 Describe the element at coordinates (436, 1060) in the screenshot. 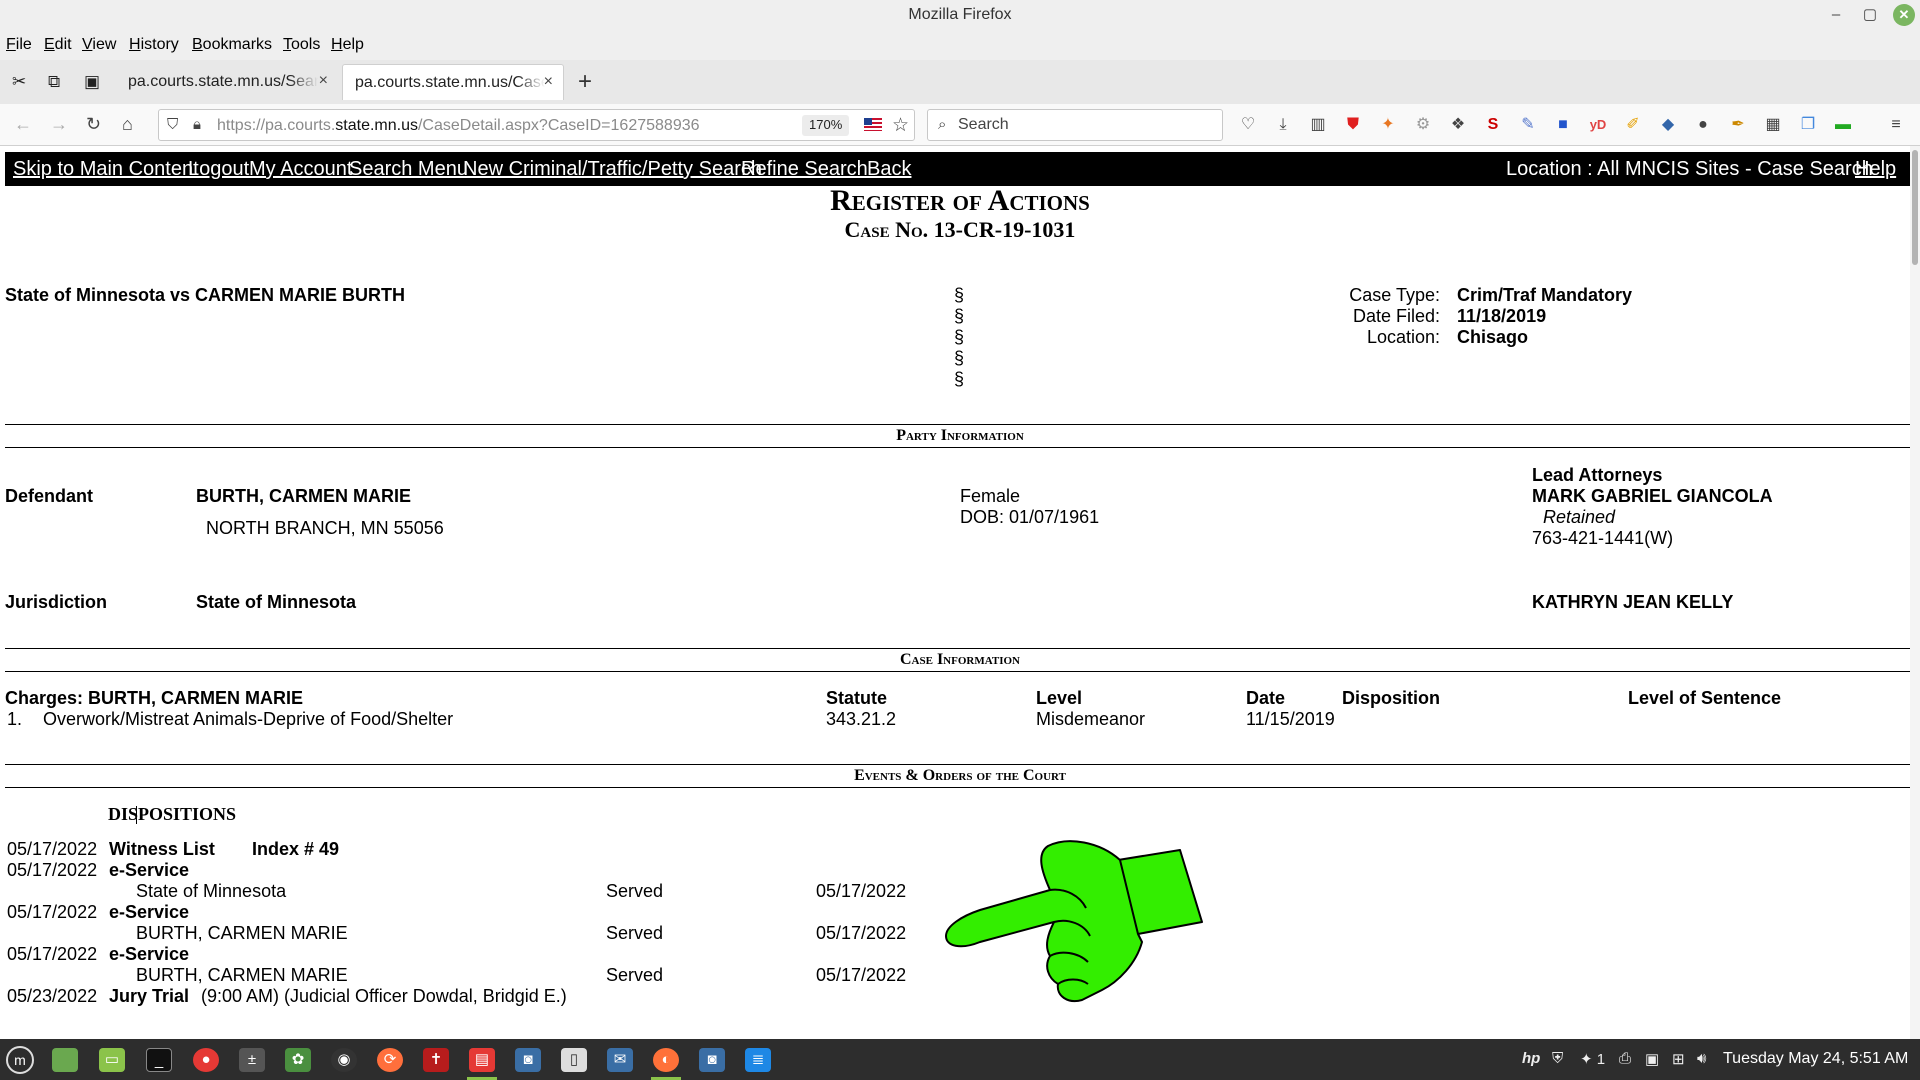

I see `bible-app-icon: ✝` at that location.